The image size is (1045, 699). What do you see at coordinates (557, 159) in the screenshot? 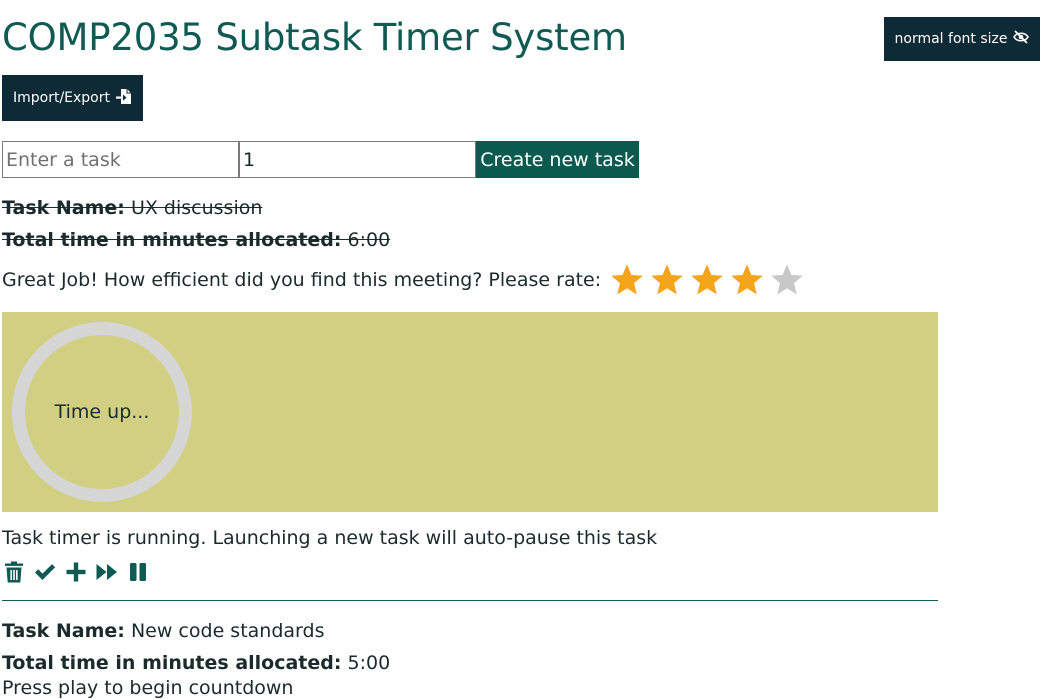
I see `create-task-button: Create new task` at bounding box center [557, 159].